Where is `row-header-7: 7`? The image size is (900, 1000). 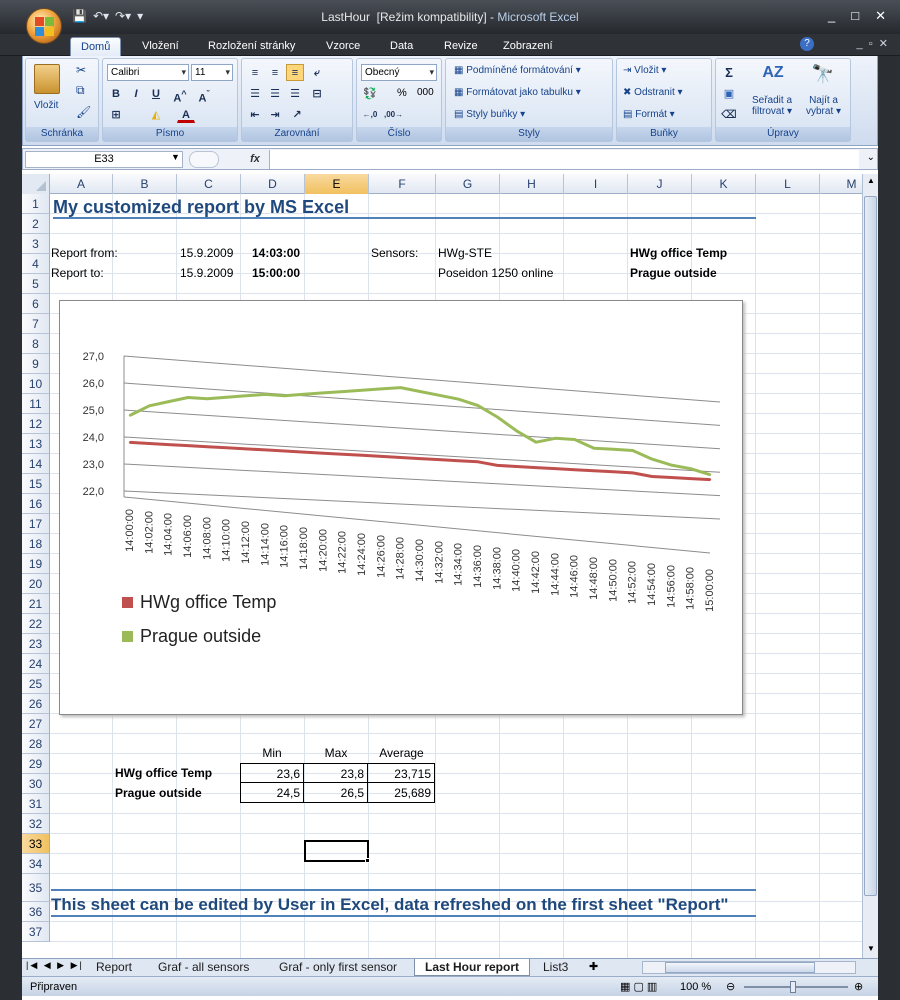 row-header-7: 7 is located at coordinates (36, 324).